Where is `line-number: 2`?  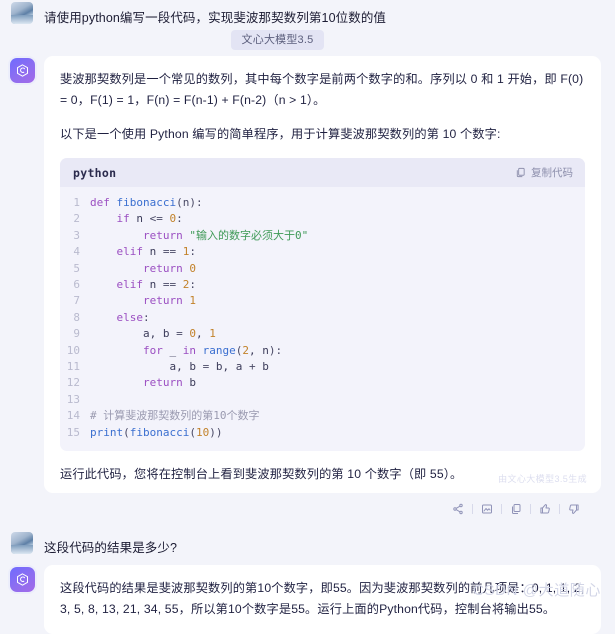
line-number: 2 is located at coordinates (76, 219).